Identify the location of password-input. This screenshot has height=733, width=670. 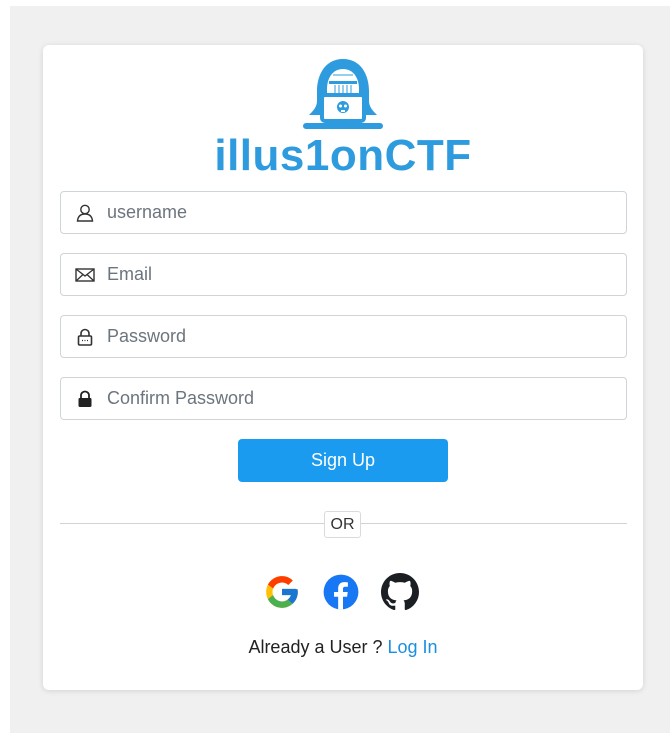
(366, 336).